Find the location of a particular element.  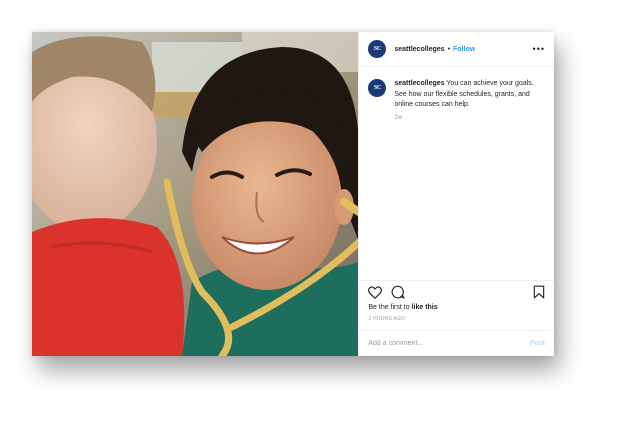

post-comment-button: Post is located at coordinates (537, 343).